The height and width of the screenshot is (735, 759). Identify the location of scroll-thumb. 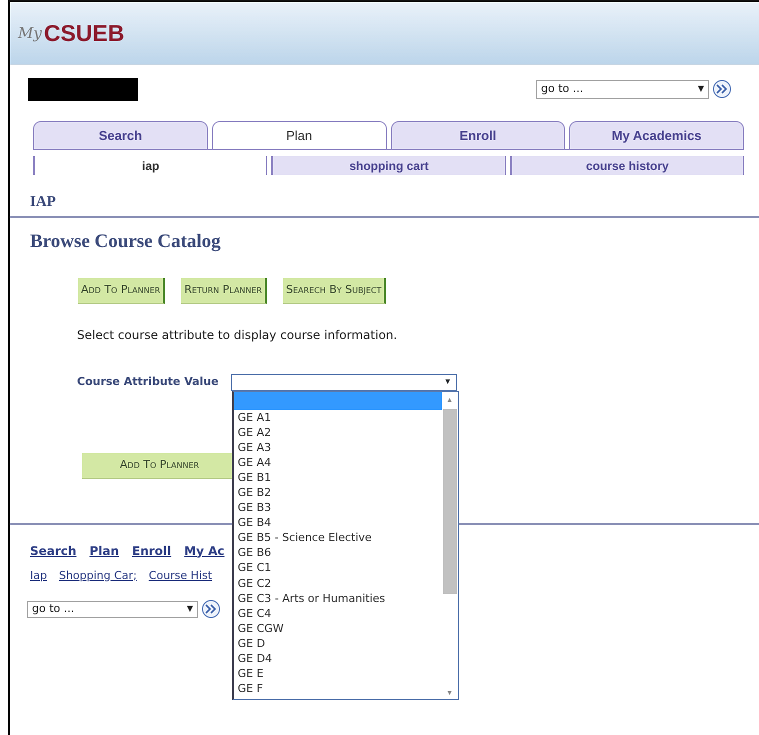
(449, 501).